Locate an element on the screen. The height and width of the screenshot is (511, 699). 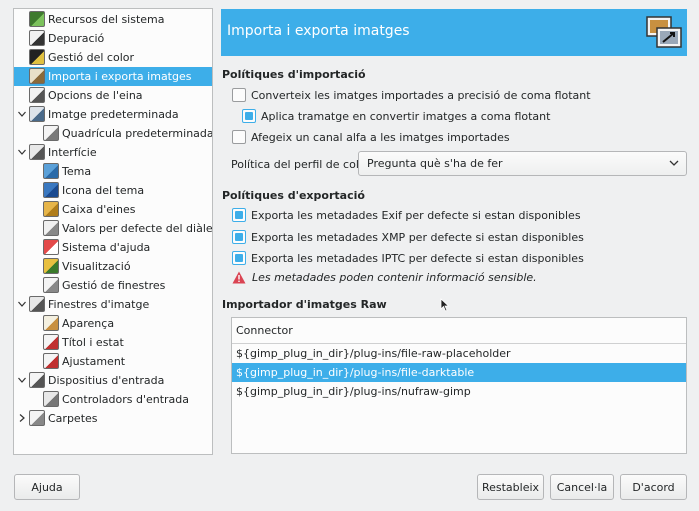
tree-item: Aparença is located at coordinates (113, 323).